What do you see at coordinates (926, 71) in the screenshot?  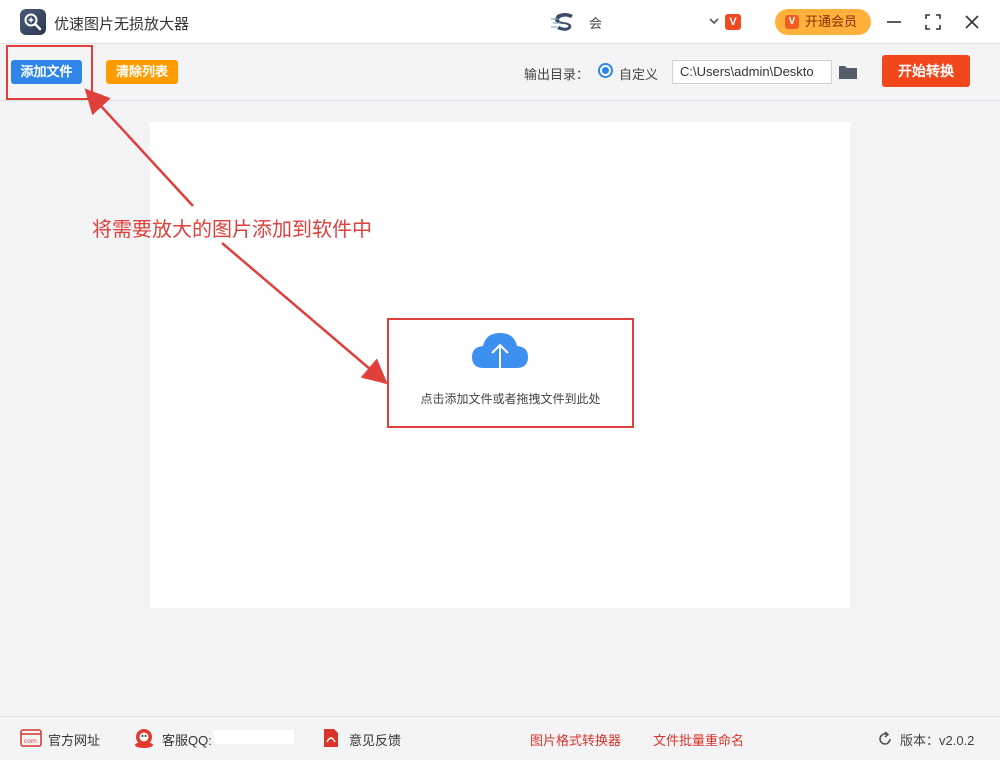 I see `start-convert-button: 开始转换` at bounding box center [926, 71].